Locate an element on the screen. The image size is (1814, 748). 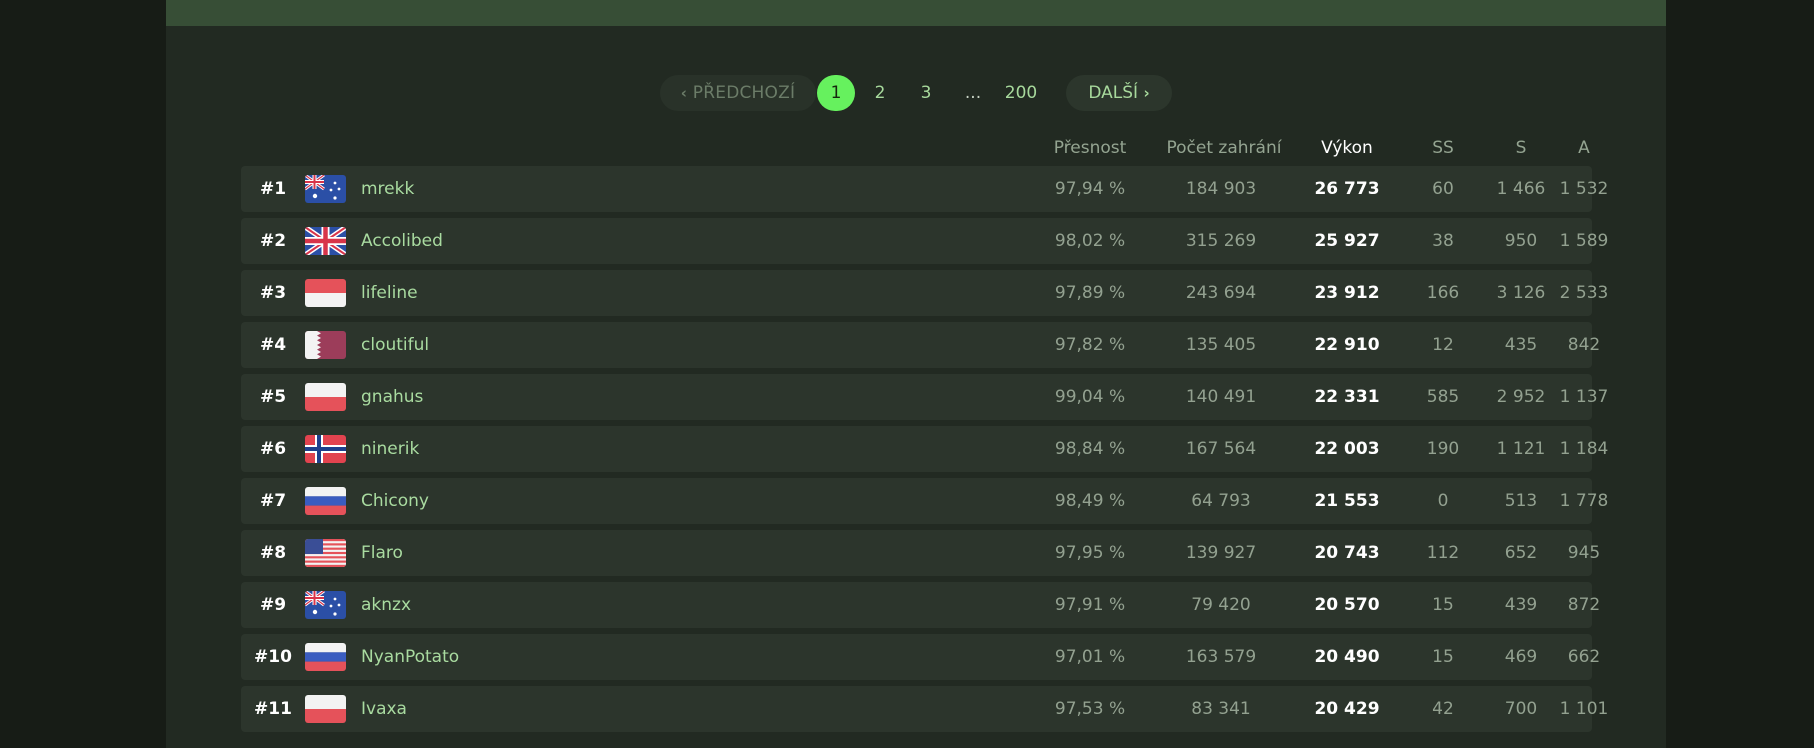
performance: 25 927 is located at coordinates (1347, 241).